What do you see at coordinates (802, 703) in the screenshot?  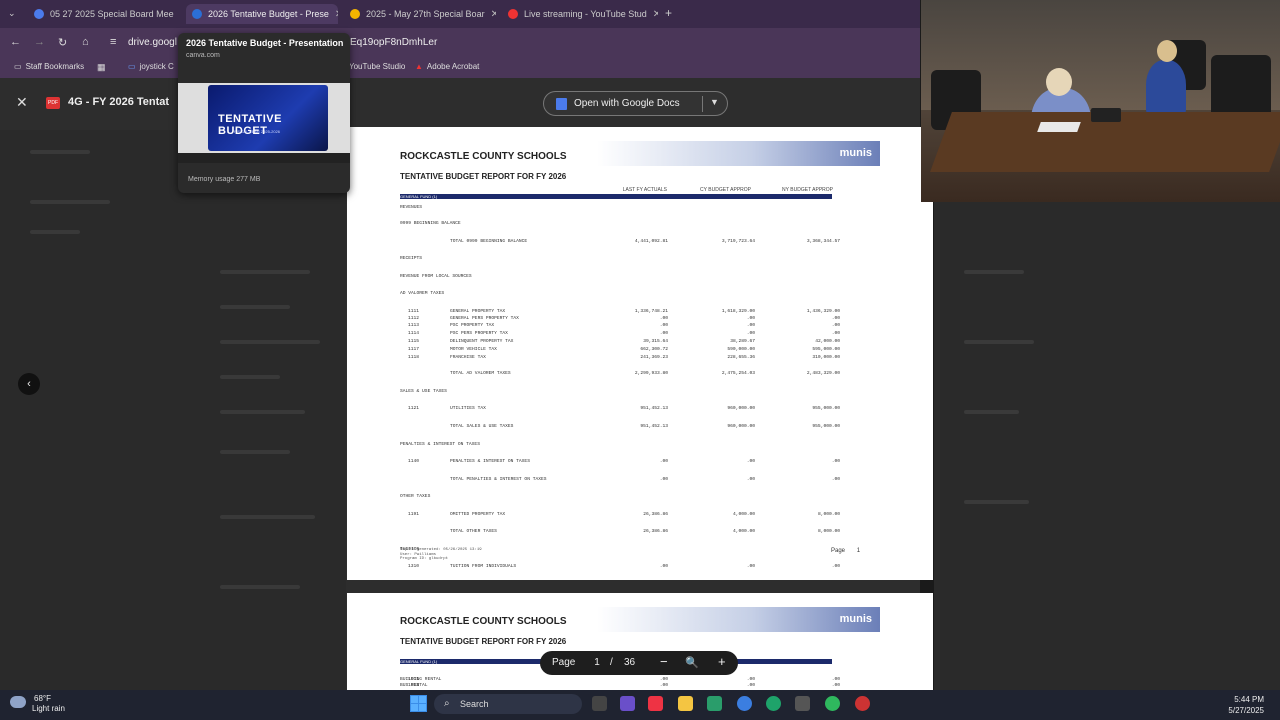 I see `calendar-icon` at bounding box center [802, 703].